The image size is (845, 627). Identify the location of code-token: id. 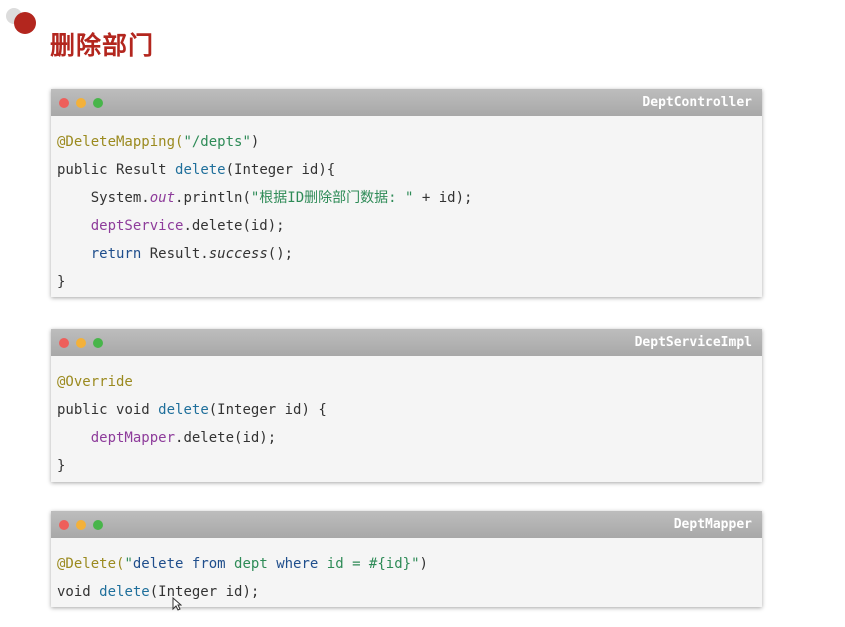
(339, 564).